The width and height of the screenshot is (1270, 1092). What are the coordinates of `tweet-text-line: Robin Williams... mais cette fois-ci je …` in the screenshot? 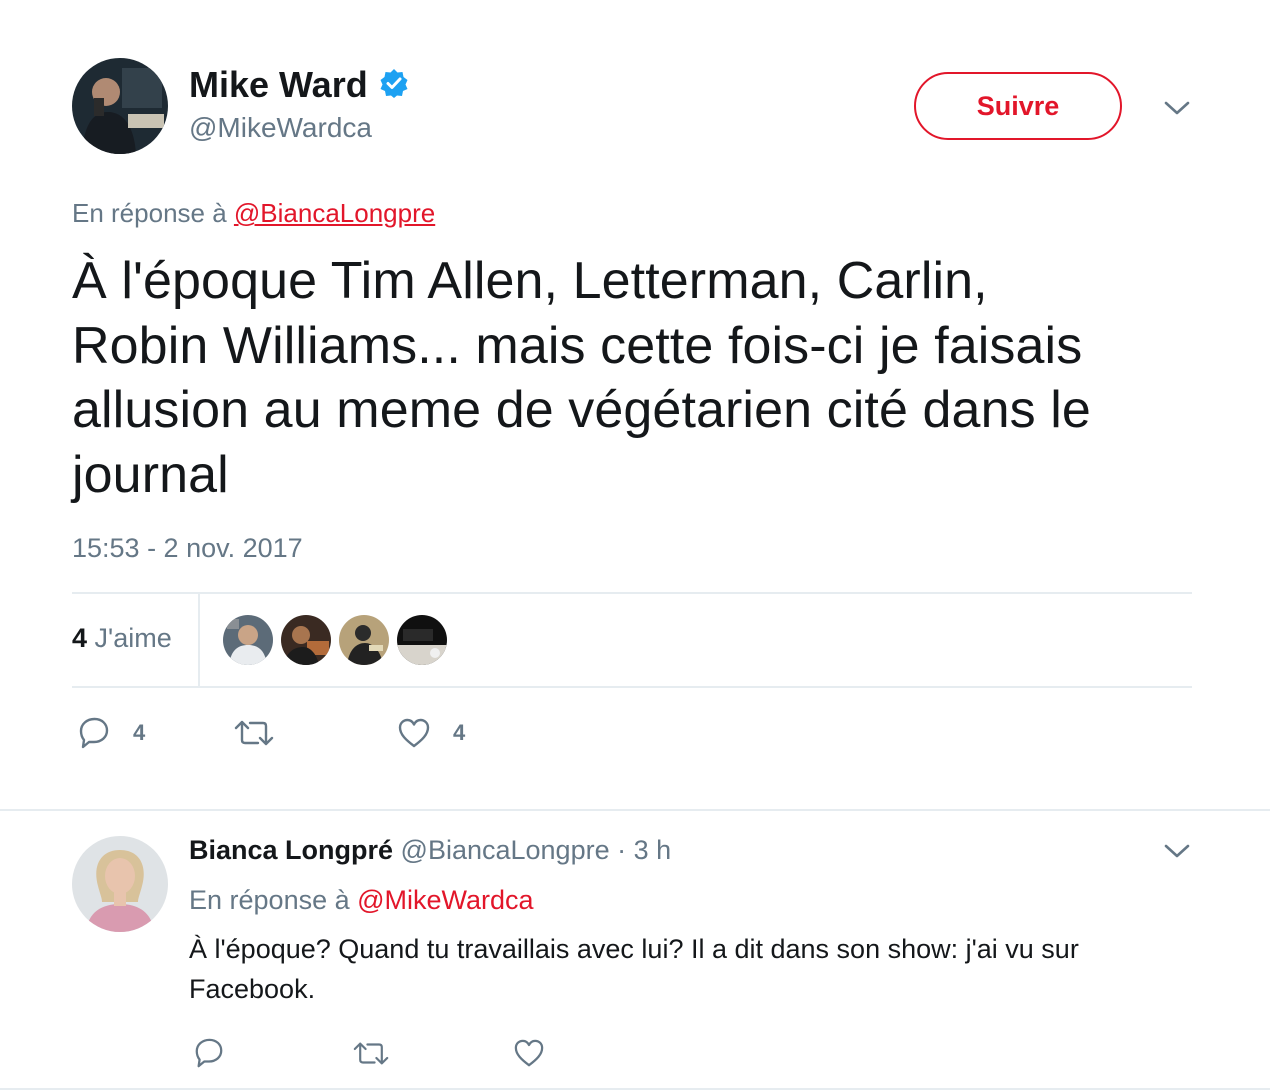 It's located at (577, 345).